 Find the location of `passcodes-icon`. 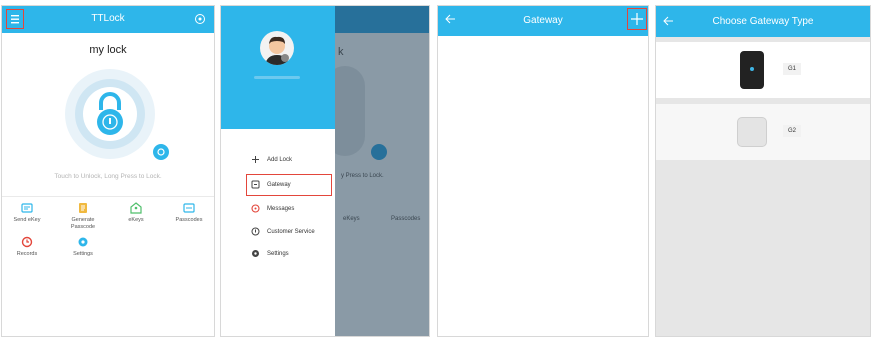

passcodes-icon is located at coordinates (189, 208).